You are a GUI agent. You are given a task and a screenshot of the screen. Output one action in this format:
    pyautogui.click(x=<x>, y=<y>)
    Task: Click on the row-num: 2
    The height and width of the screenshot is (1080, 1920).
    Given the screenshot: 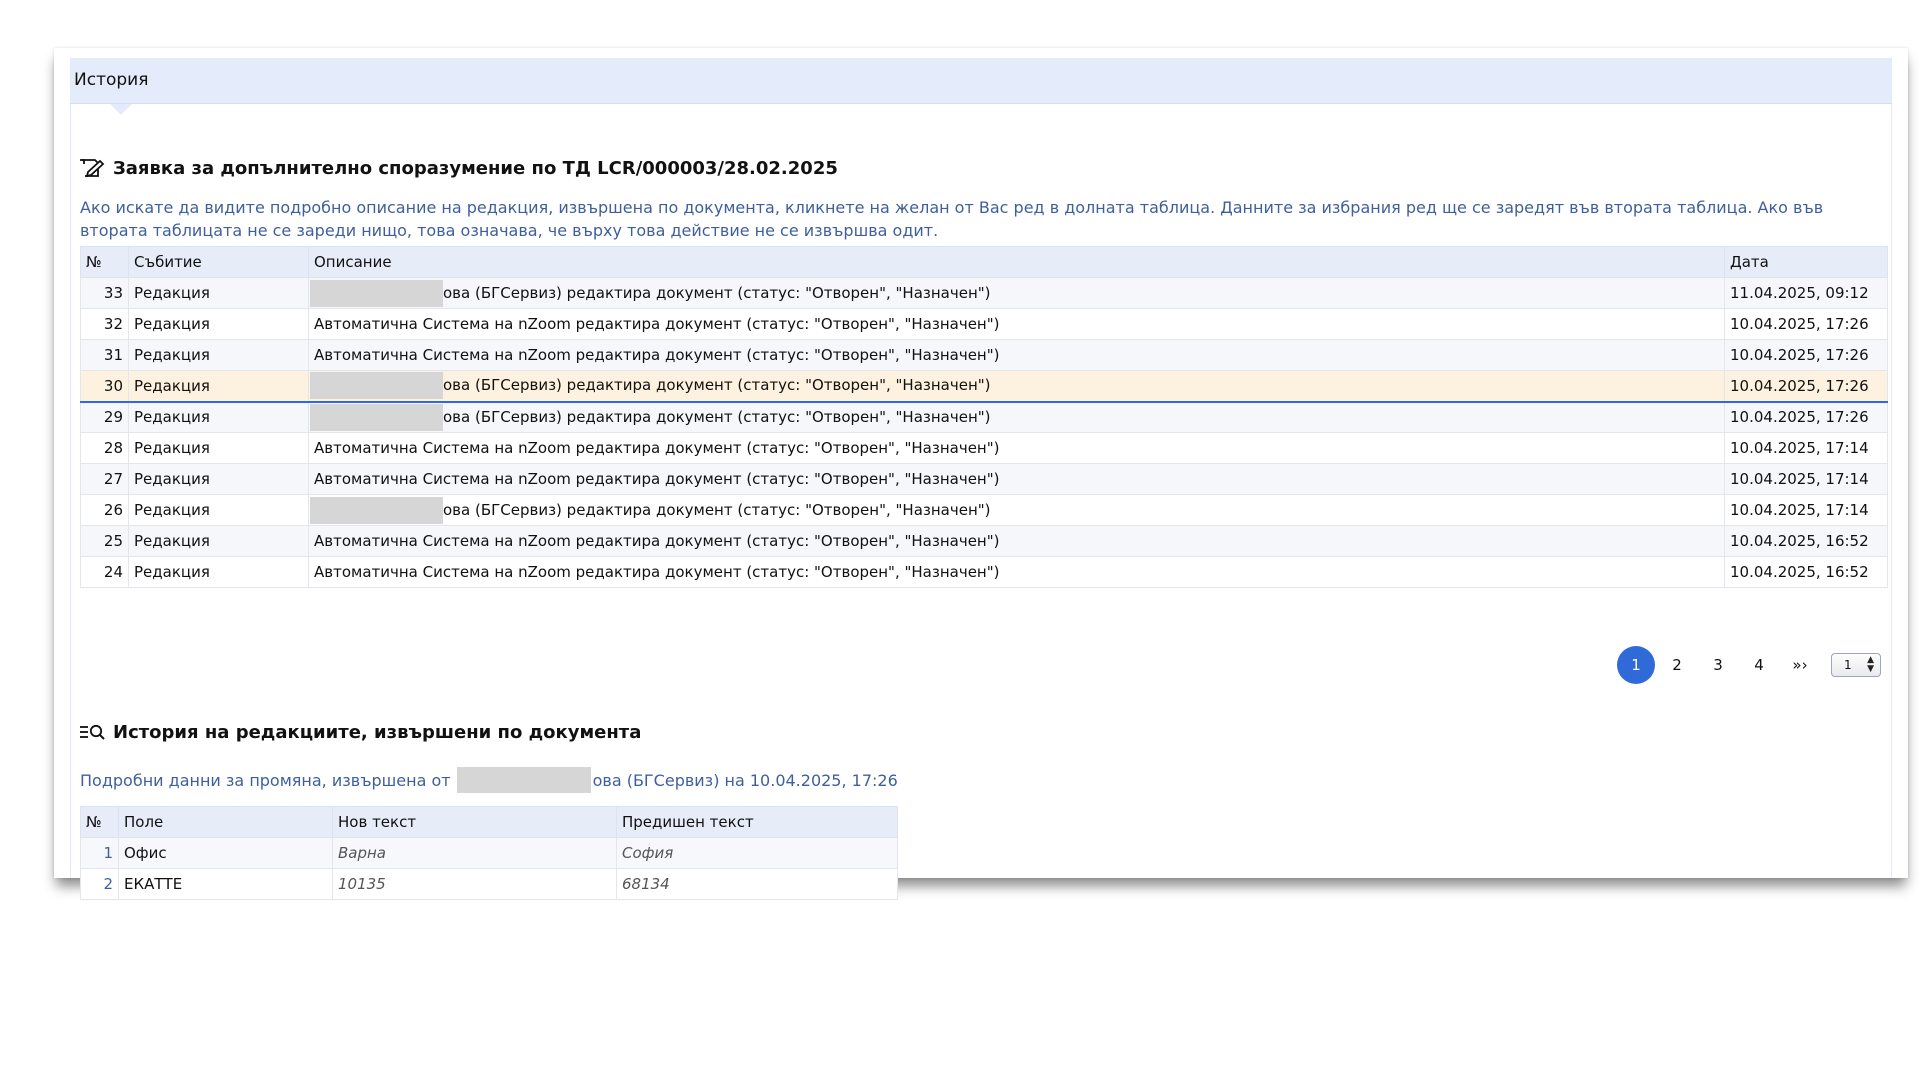 What is the action you would take?
    pyautogui.click(x=99, y=884)
    